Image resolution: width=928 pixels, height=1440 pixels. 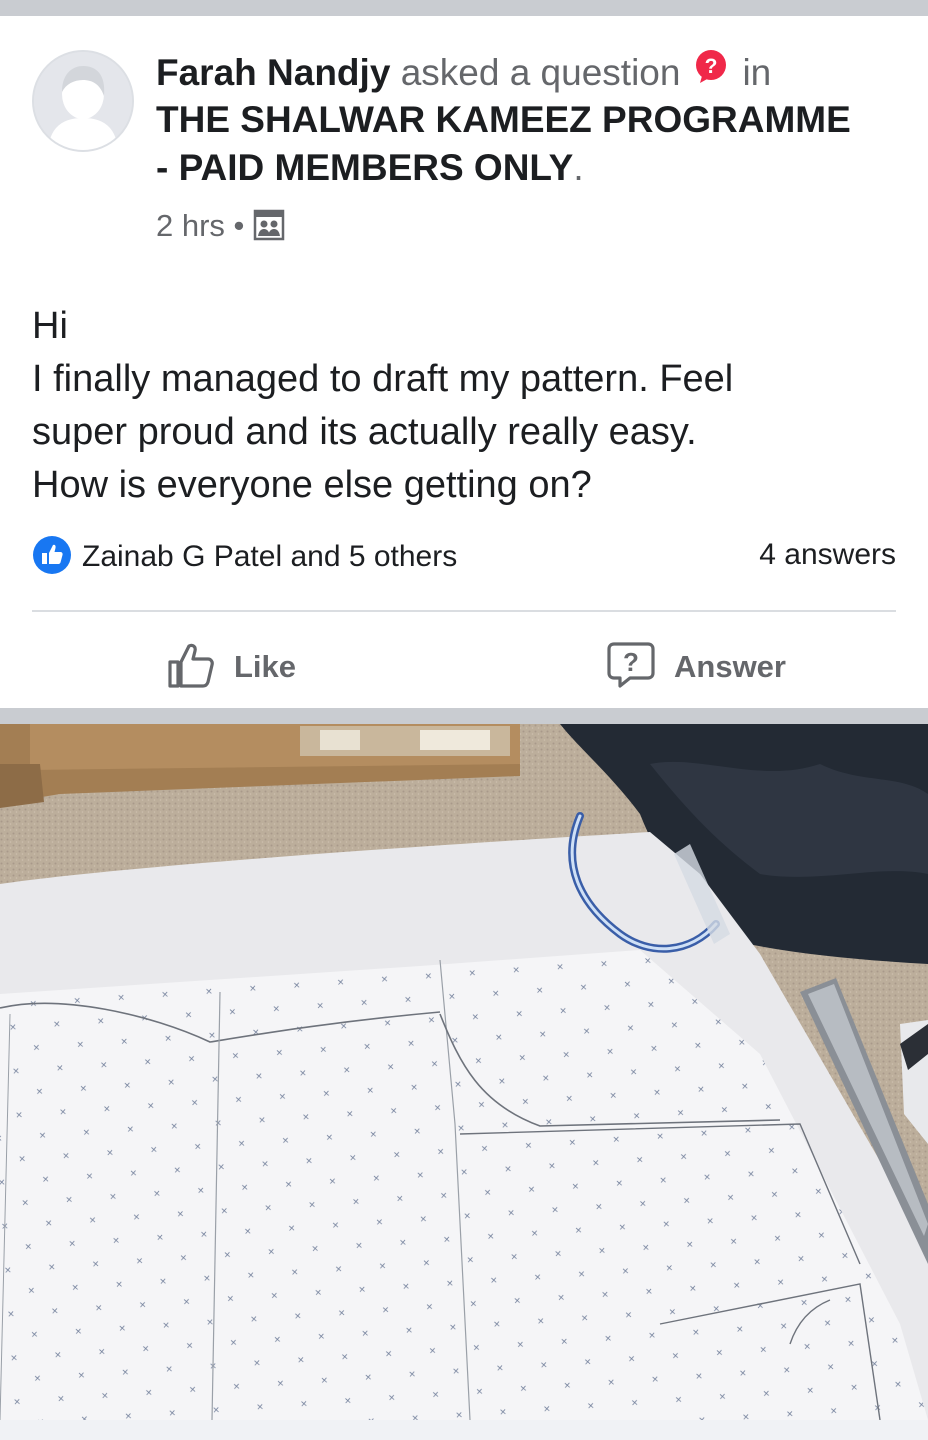 I want to click on divider, so click(x=464, y=611).